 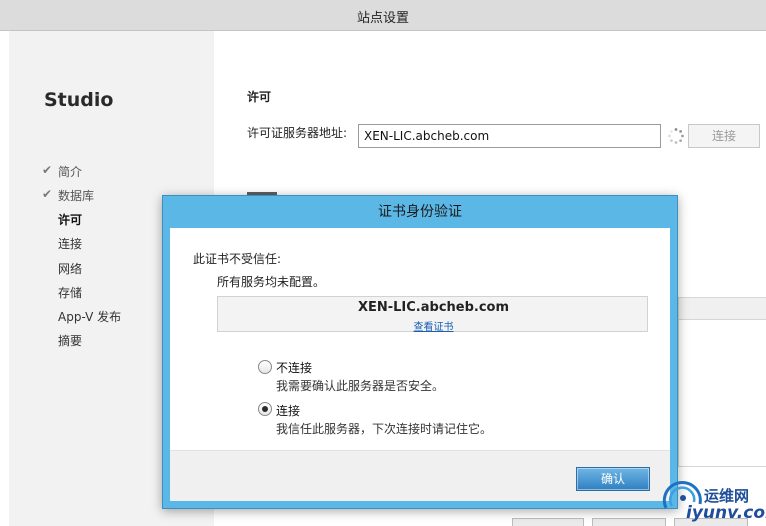 What do you see at coordinates (70, 220) in the screenshot?
I see `sidebar-item-label: 许可` at bounding box center [70, 220].